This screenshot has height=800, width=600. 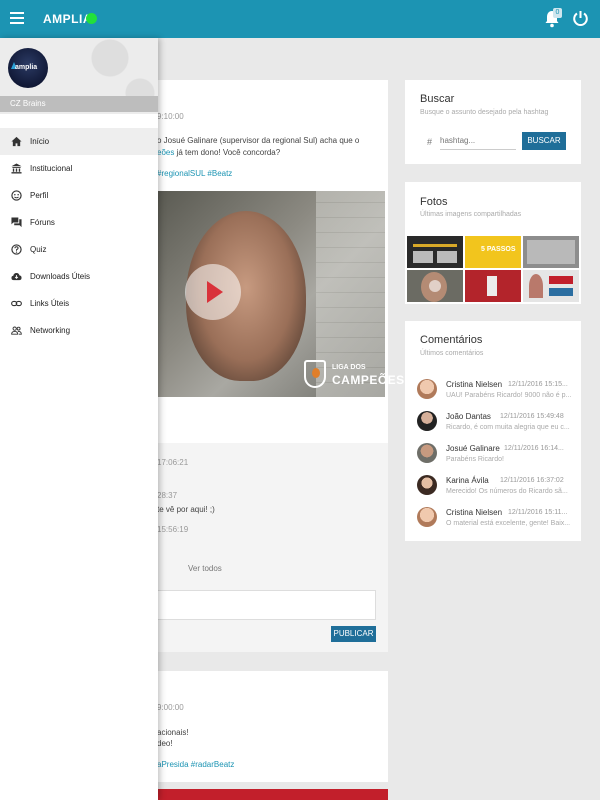 What do you see at coordinates (40, 141) in the screenshot?
I see `nav-item-label: Início` at bounding box center [40, 141].